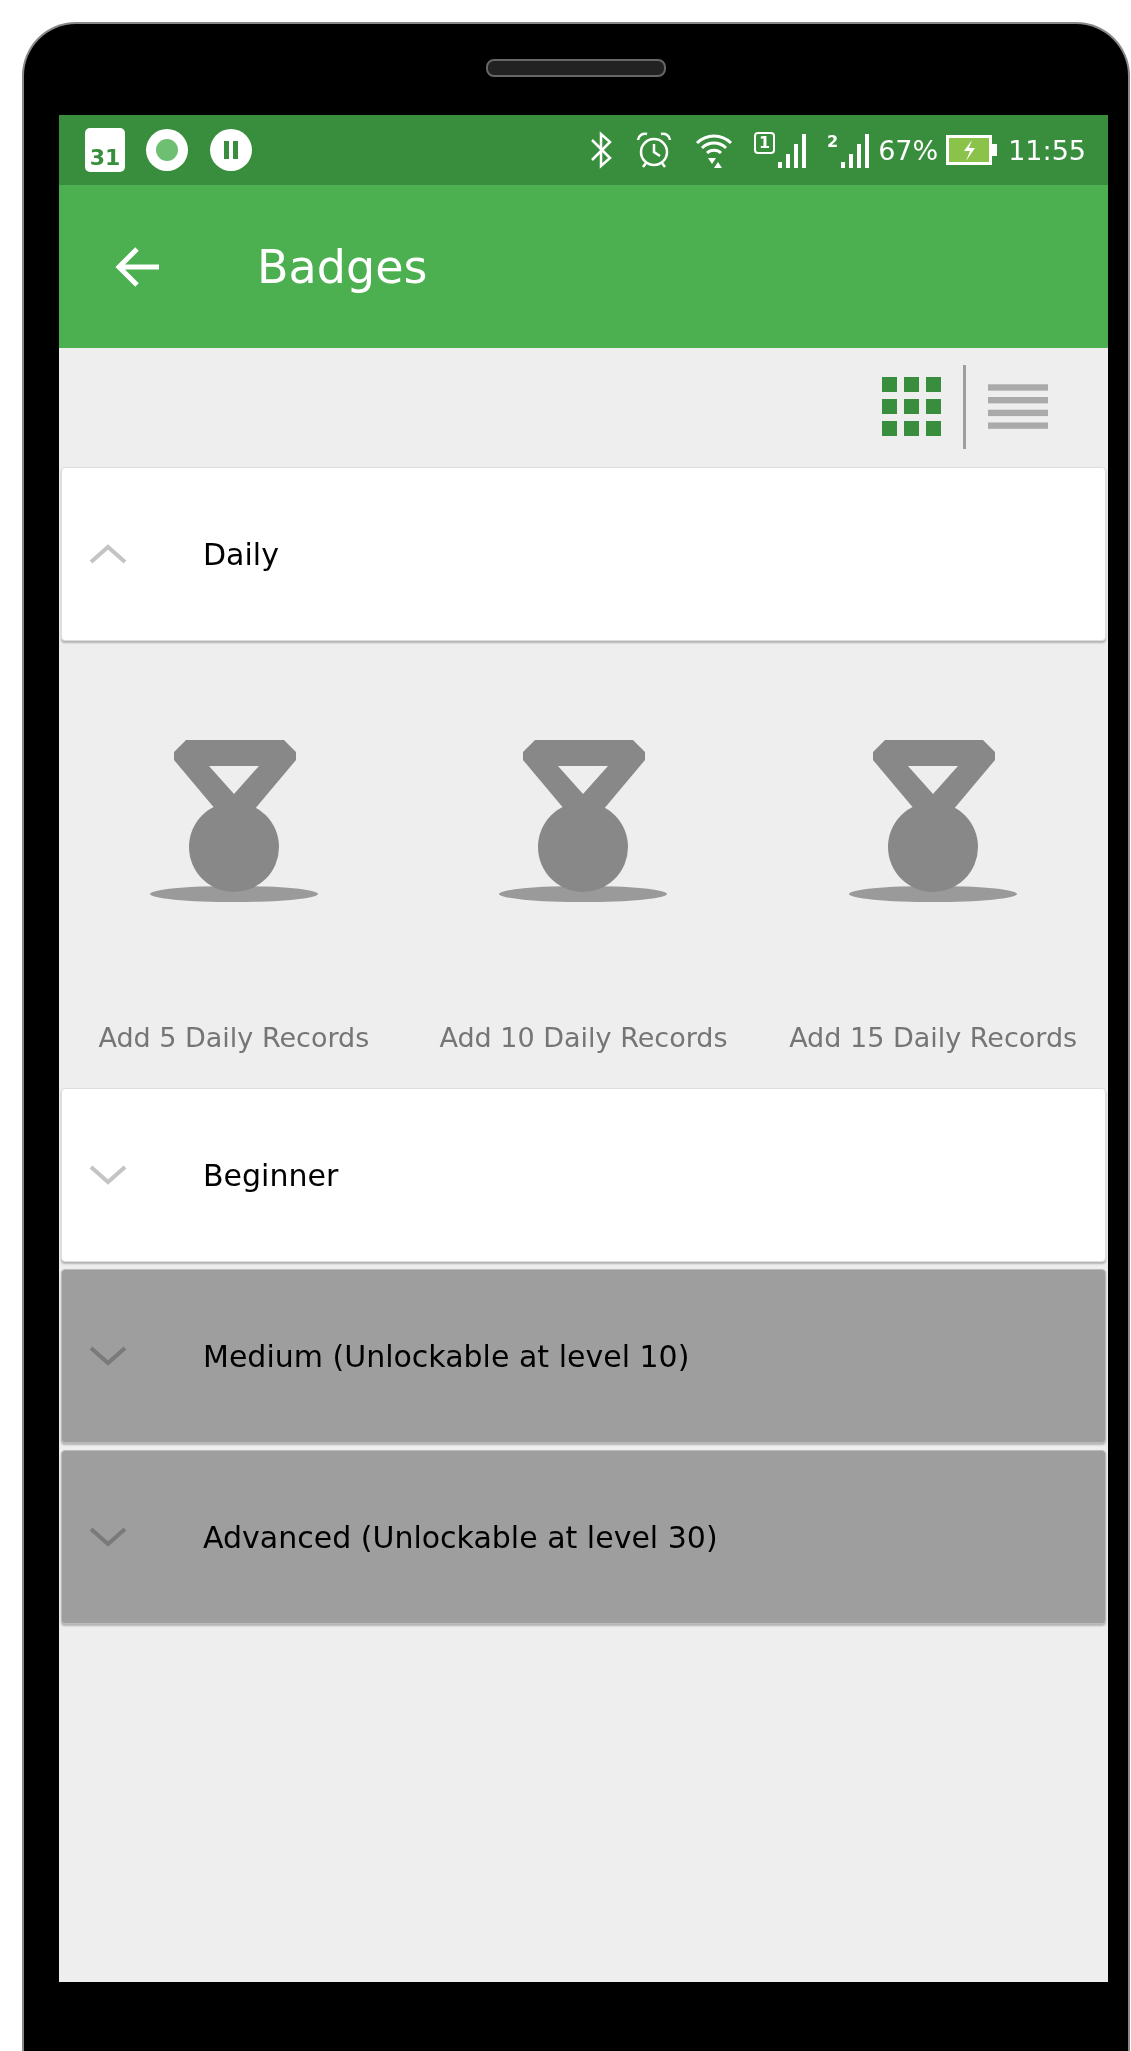 Image resolution: width=1131 pixels, height=2051 pixels. What do you see at coordinates (231, 150) in the screenshot?
I see `pause-icon` at bounding box center [231, 150].